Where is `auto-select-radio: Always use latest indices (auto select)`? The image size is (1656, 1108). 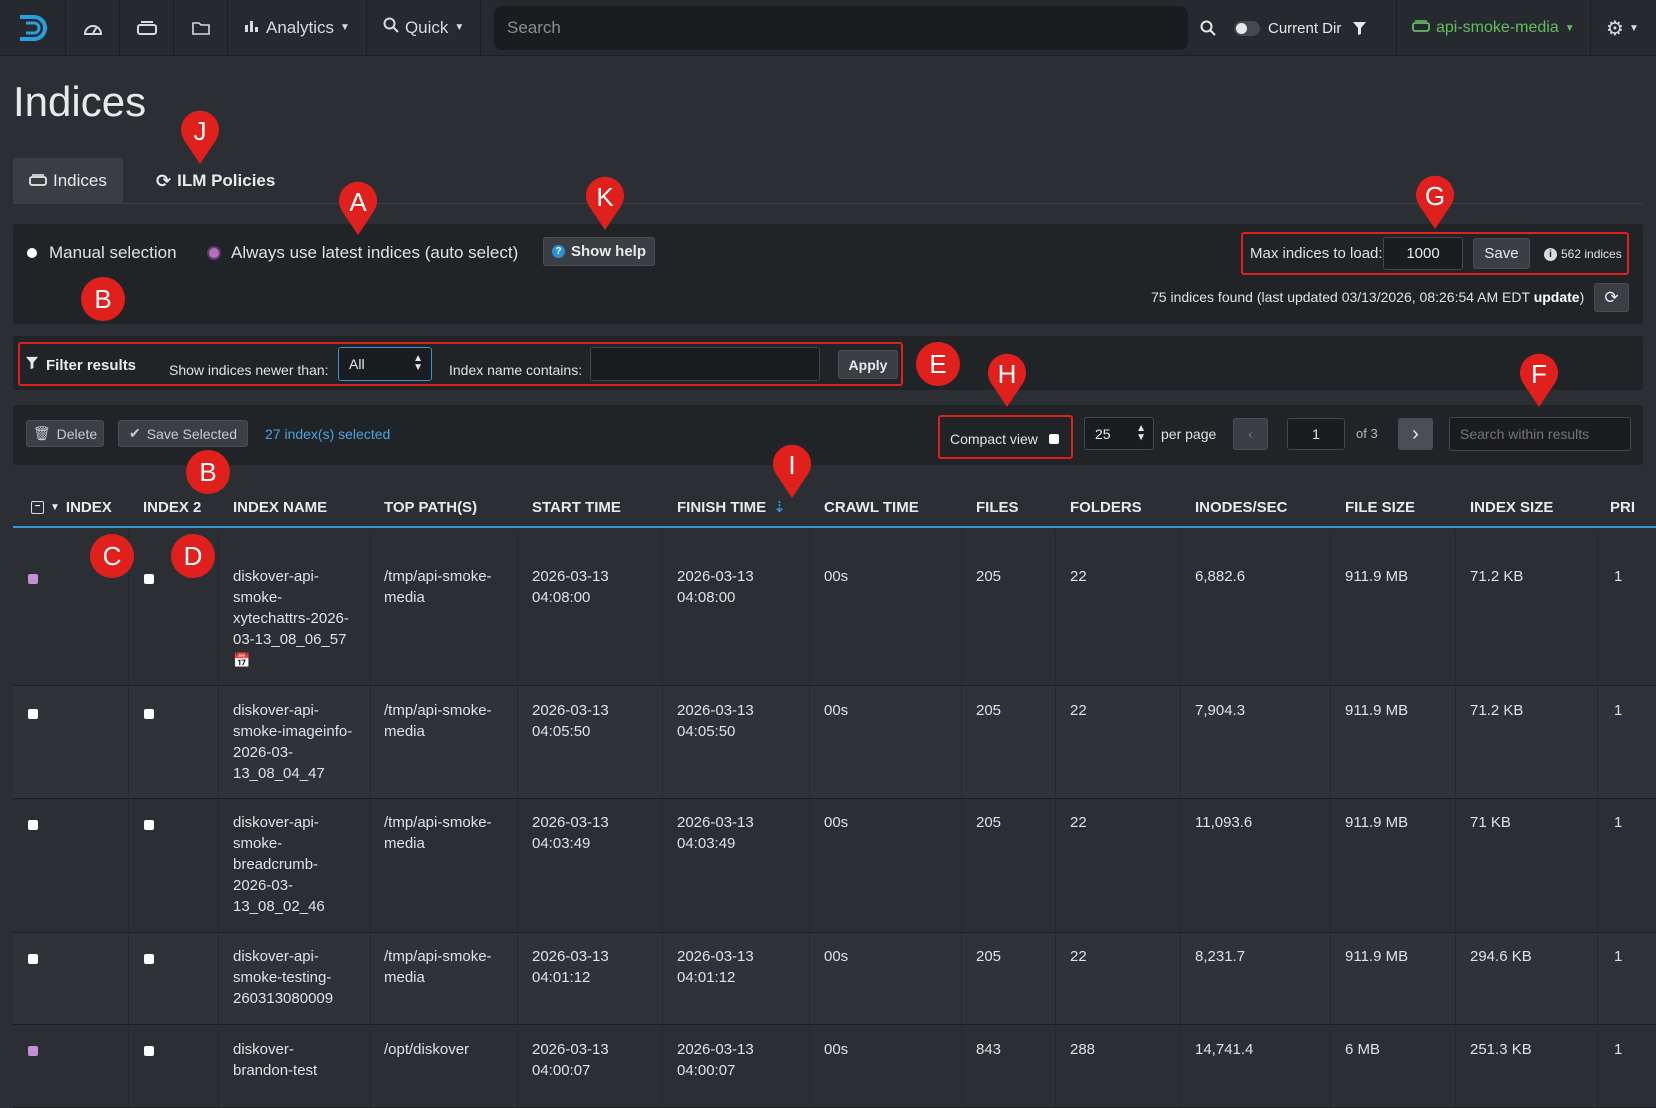
auto-select-radio: Always use latest indices (auto select) is located at coordinates (363, 253).